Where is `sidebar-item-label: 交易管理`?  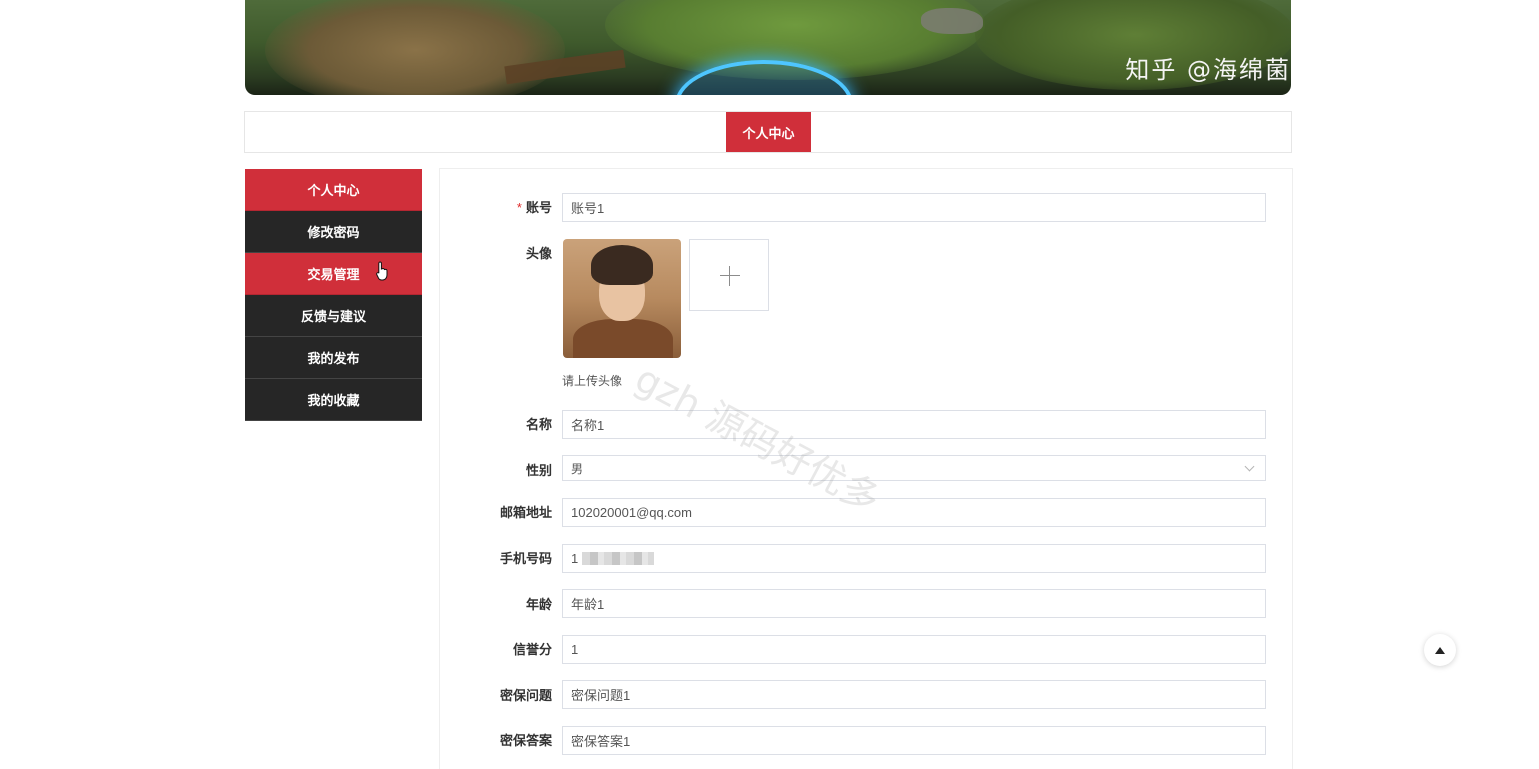
sidebar-item-label: 交易管理 is located at coordinates (333, 274).